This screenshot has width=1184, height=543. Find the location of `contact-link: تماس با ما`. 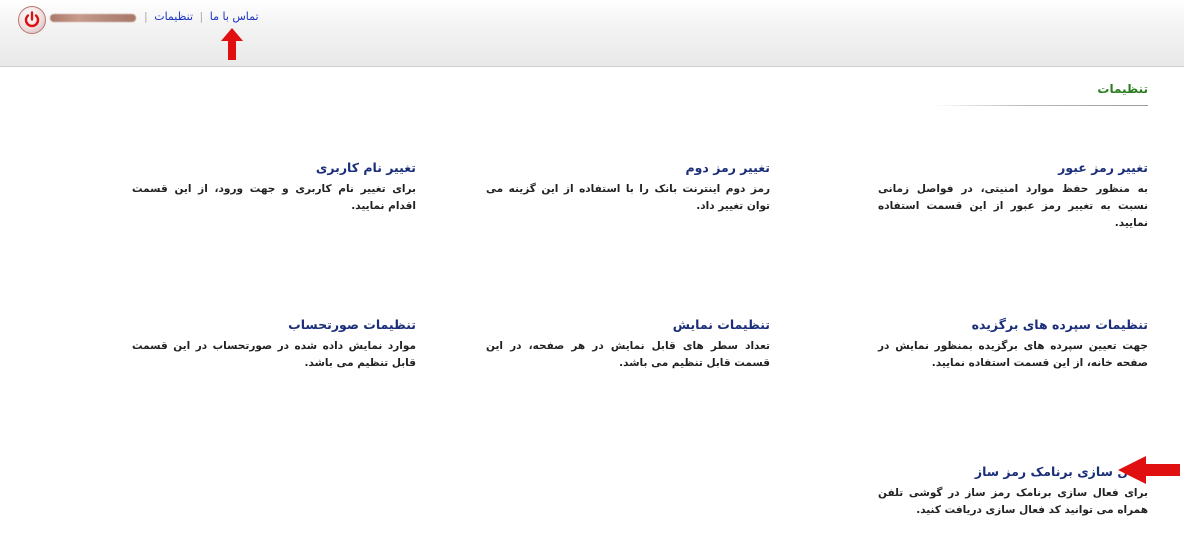

contact-link: تماس با ما is located at coordinates (234, 16).